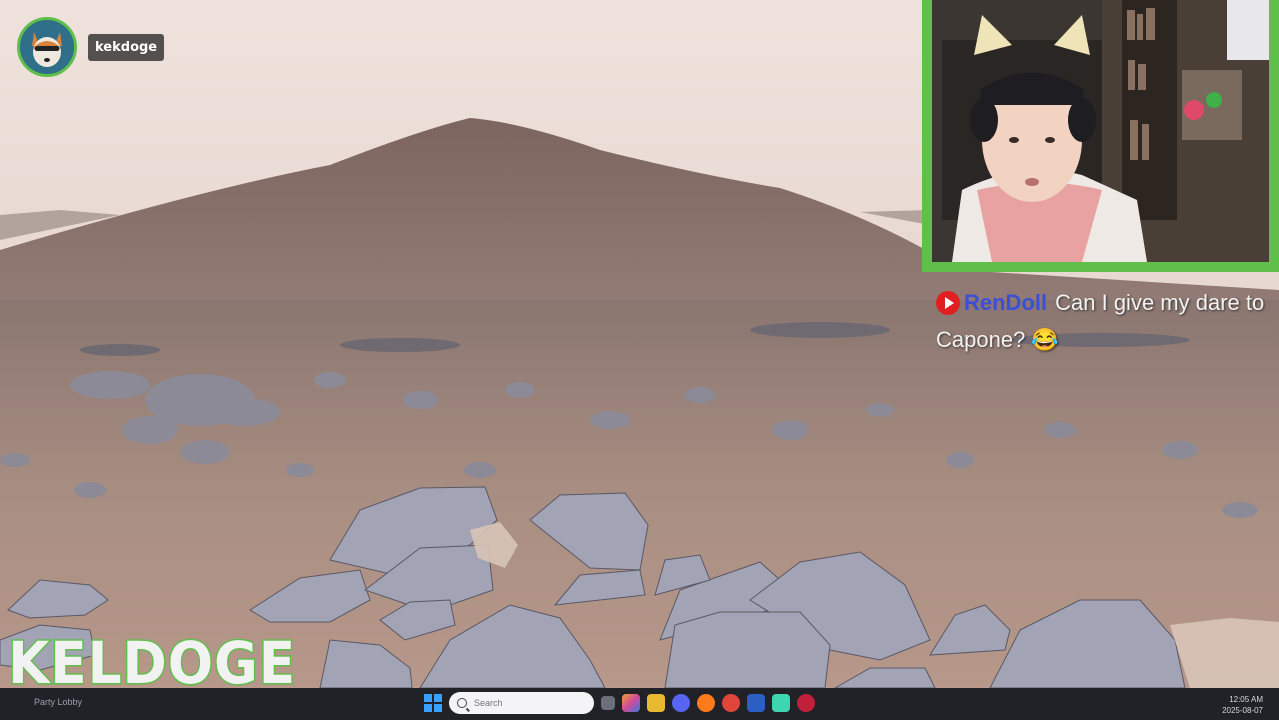 The width and height of the screenshot is (1279, 720). I want to click on doge-avatar, so click(47, 47).